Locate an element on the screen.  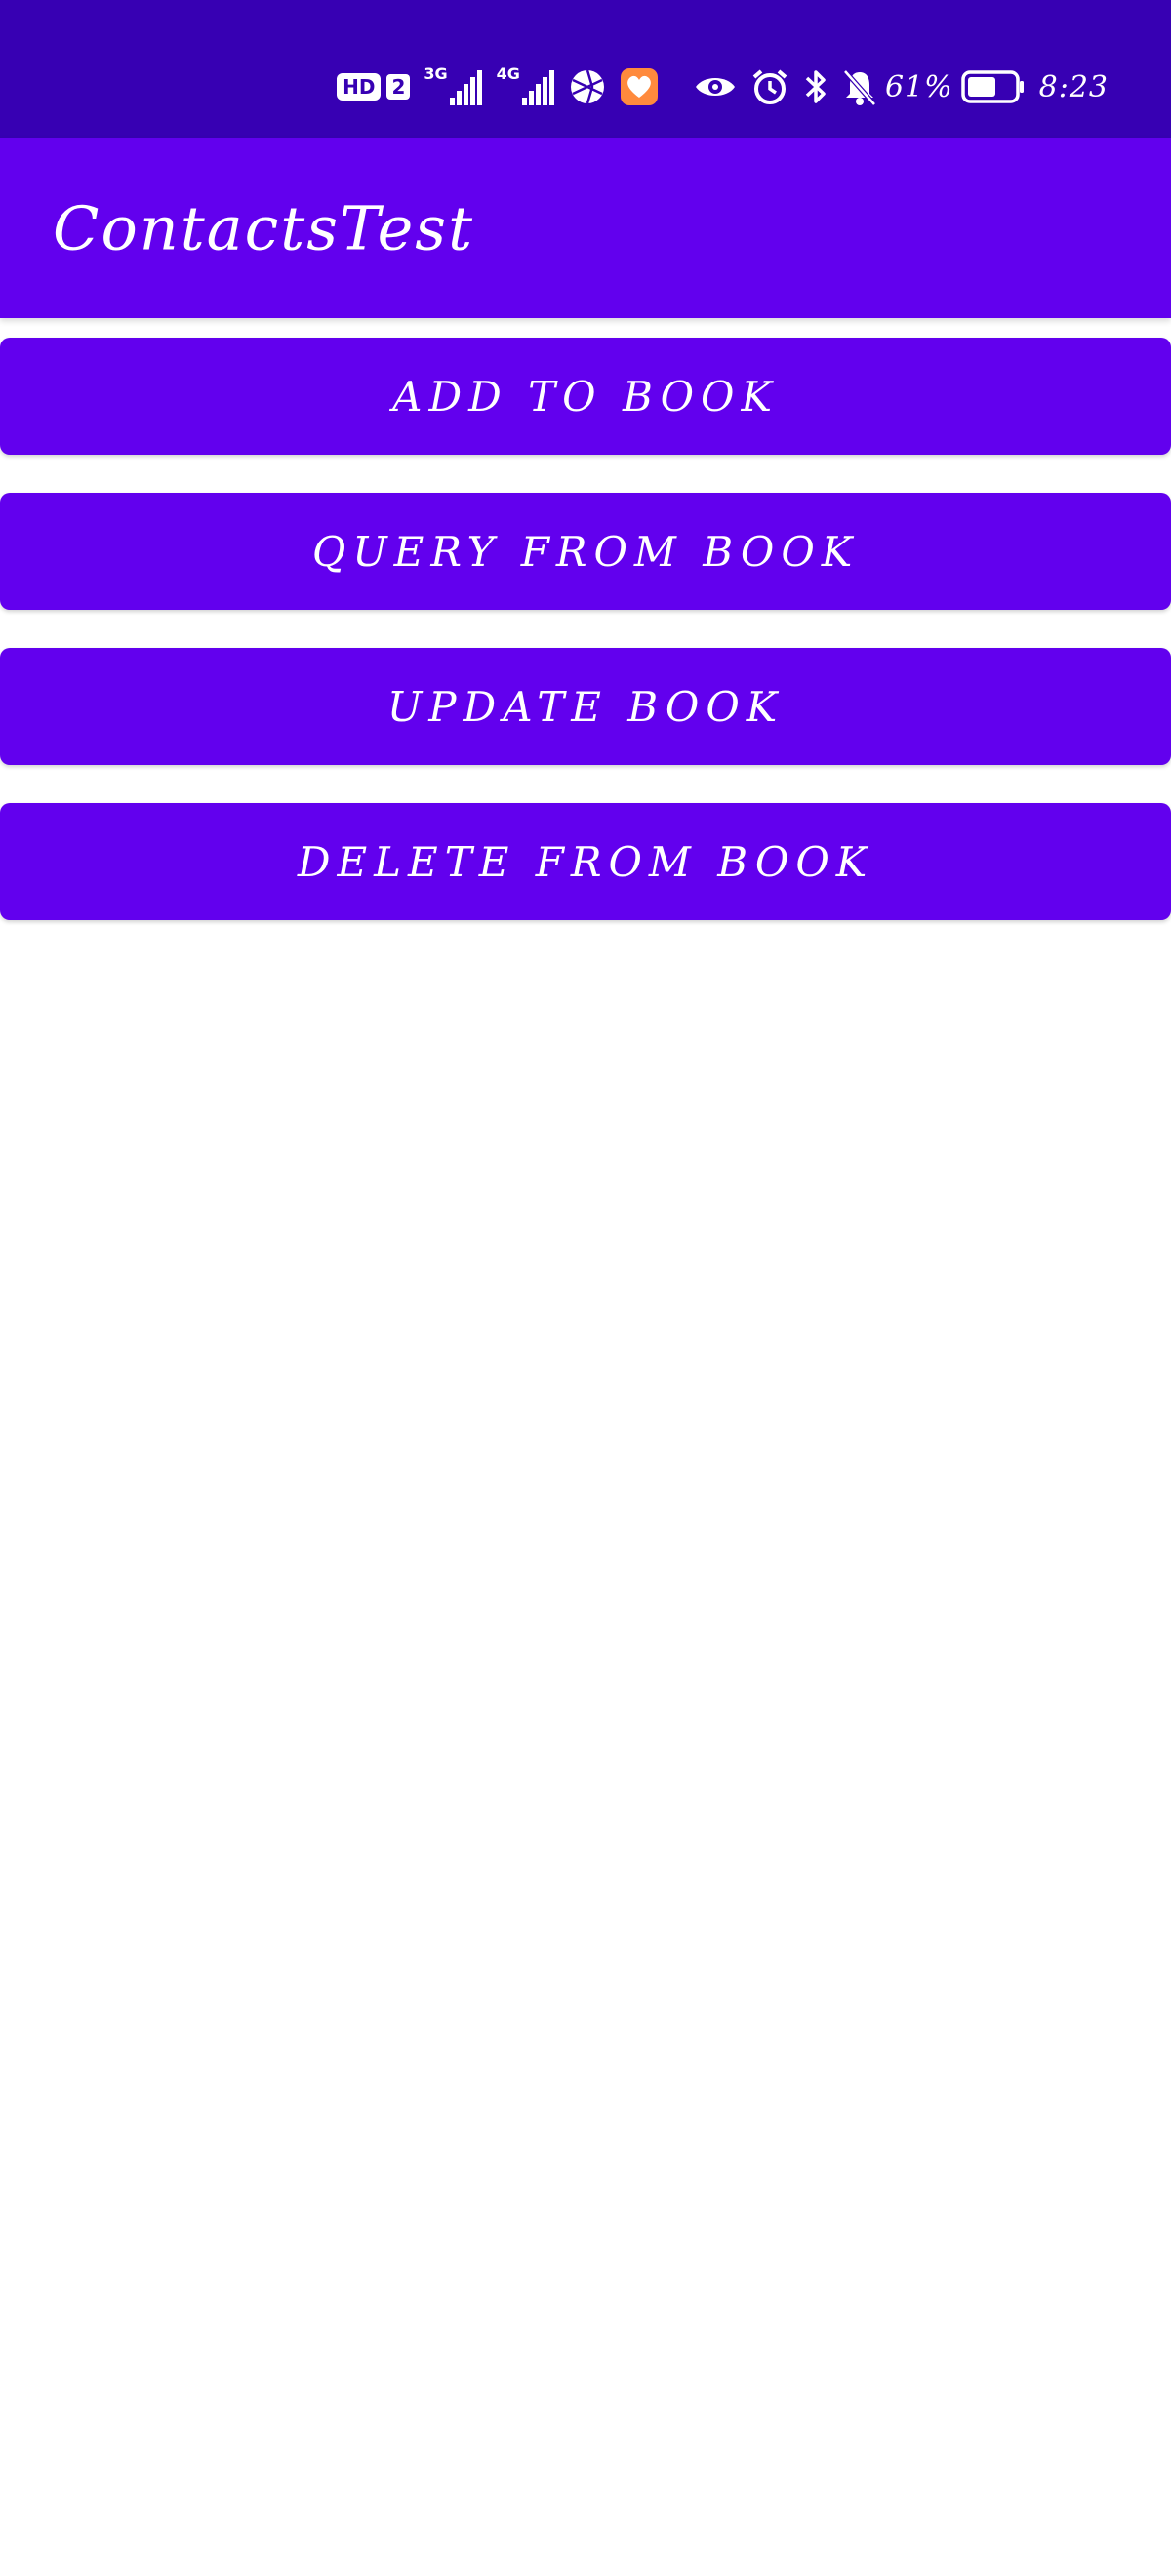
signal-3g-icon: 3G is located at coordinates (453, 84).